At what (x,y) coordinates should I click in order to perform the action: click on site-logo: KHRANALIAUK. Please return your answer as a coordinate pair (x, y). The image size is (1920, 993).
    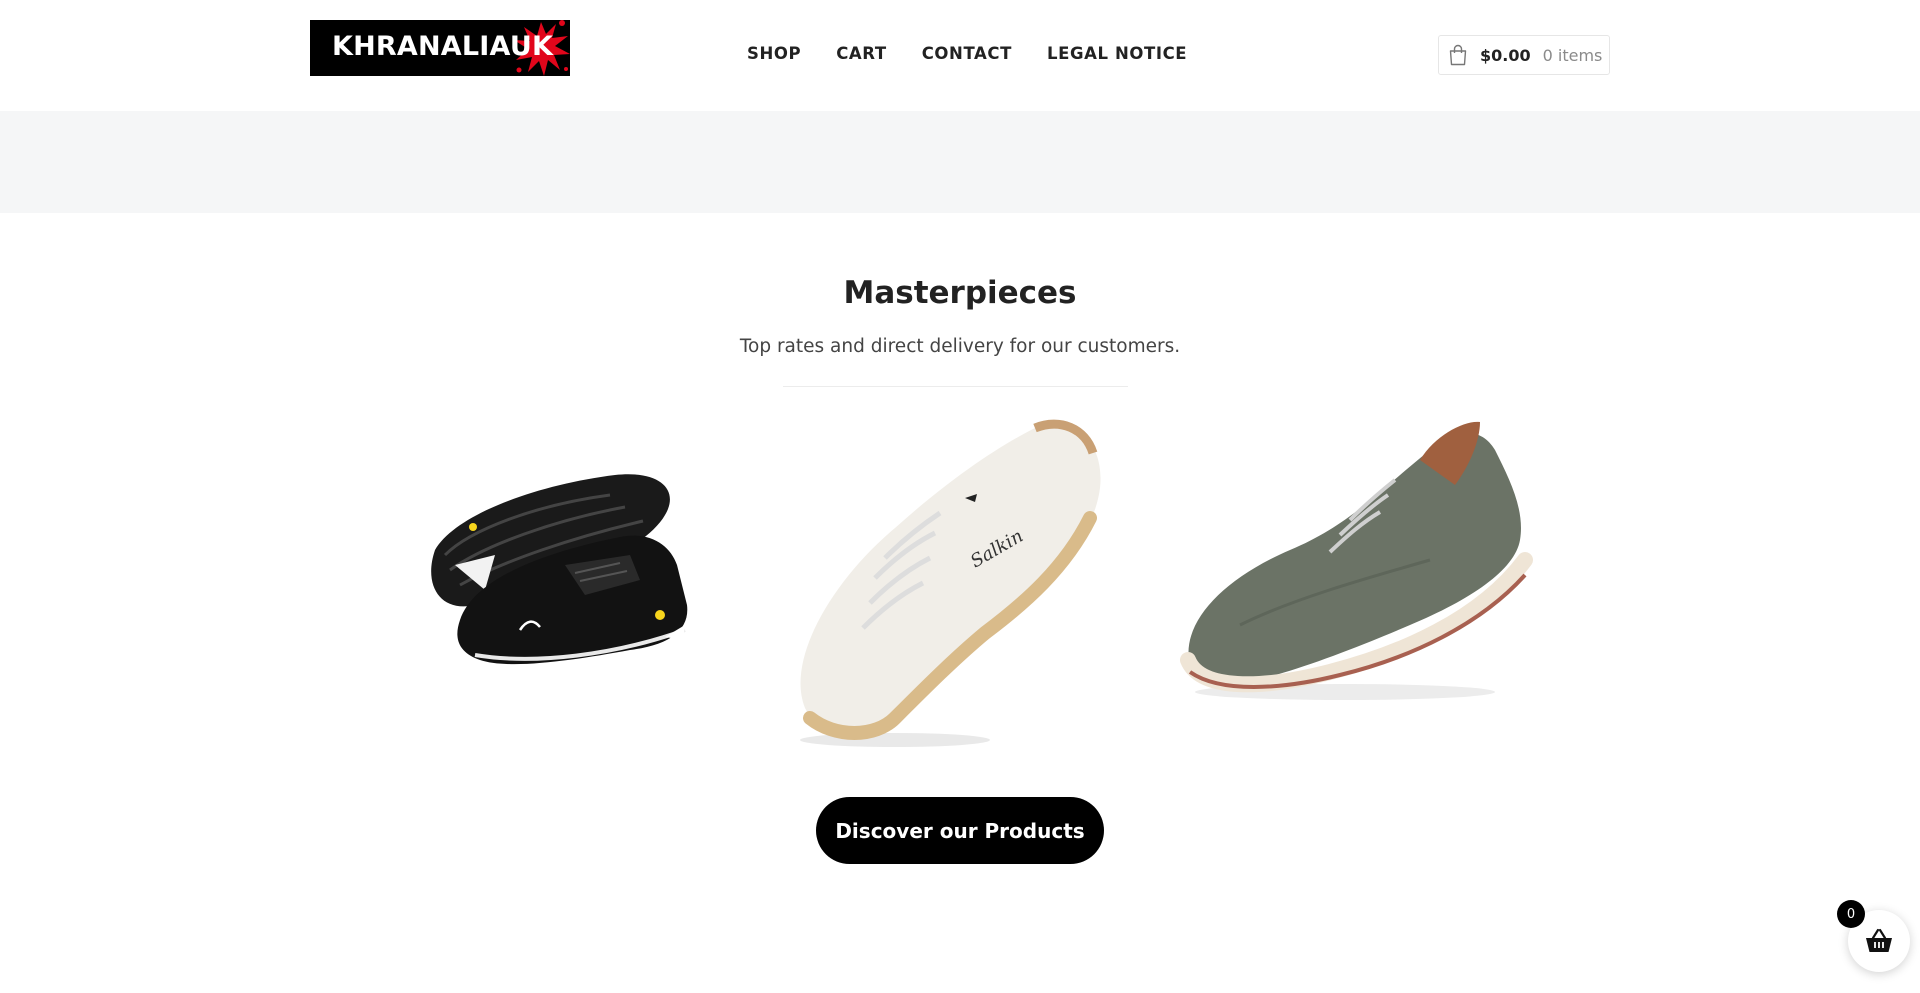
    Looking at the image, I should click on (440, 48).